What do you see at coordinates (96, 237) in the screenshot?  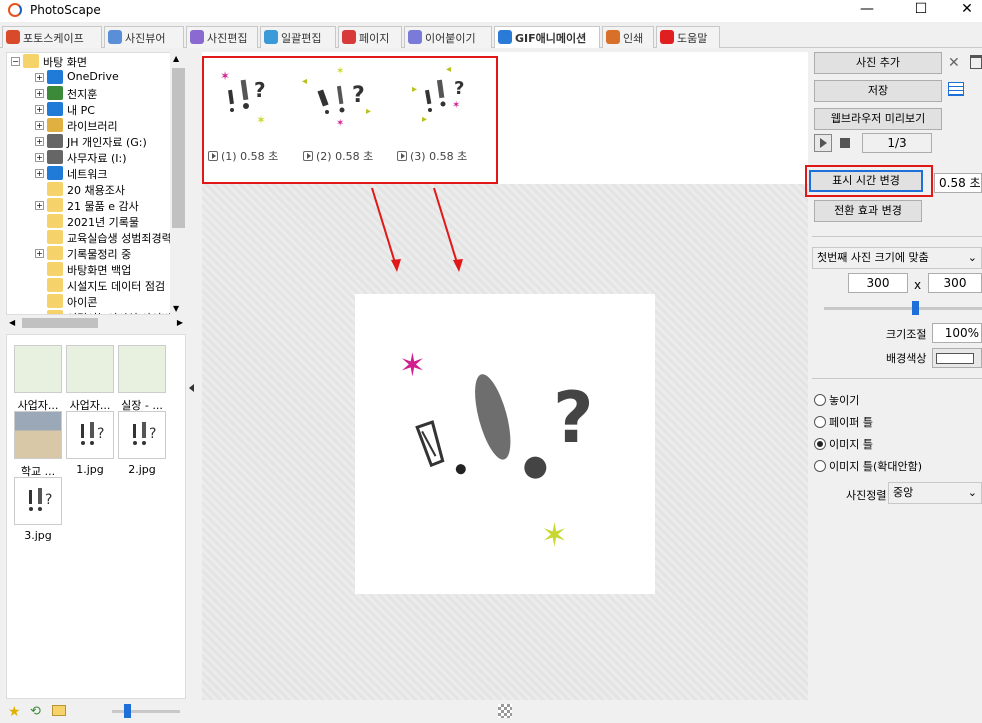 I see `tree-item: 교육실습생 성범죄경력` at bounding box center [96, 237].